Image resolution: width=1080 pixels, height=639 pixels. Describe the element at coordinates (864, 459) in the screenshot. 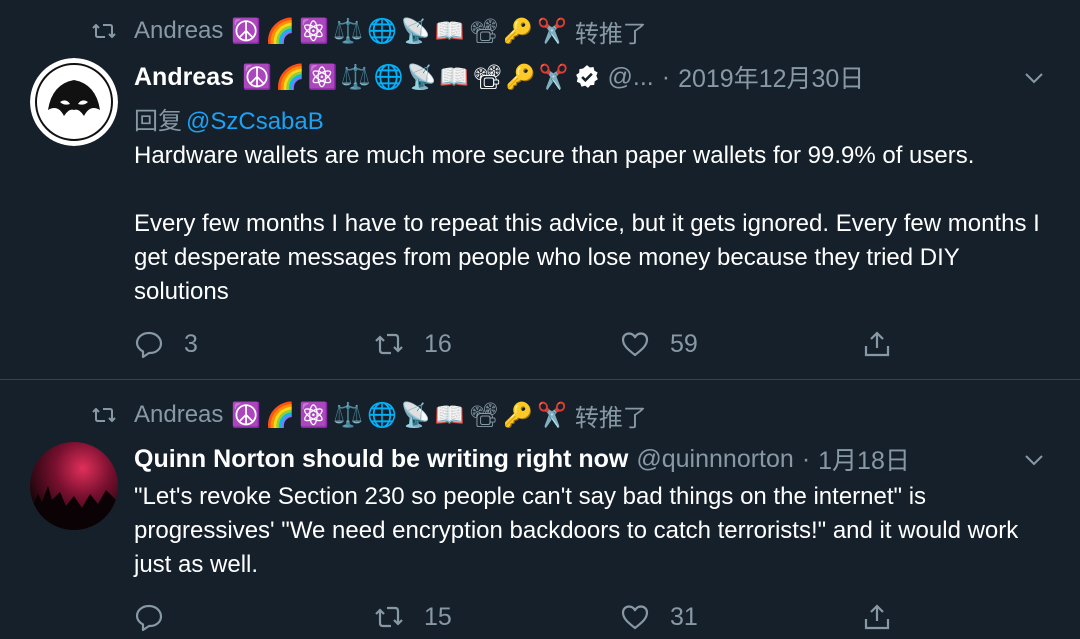

I see `timestamp: 1月18日` at that location.